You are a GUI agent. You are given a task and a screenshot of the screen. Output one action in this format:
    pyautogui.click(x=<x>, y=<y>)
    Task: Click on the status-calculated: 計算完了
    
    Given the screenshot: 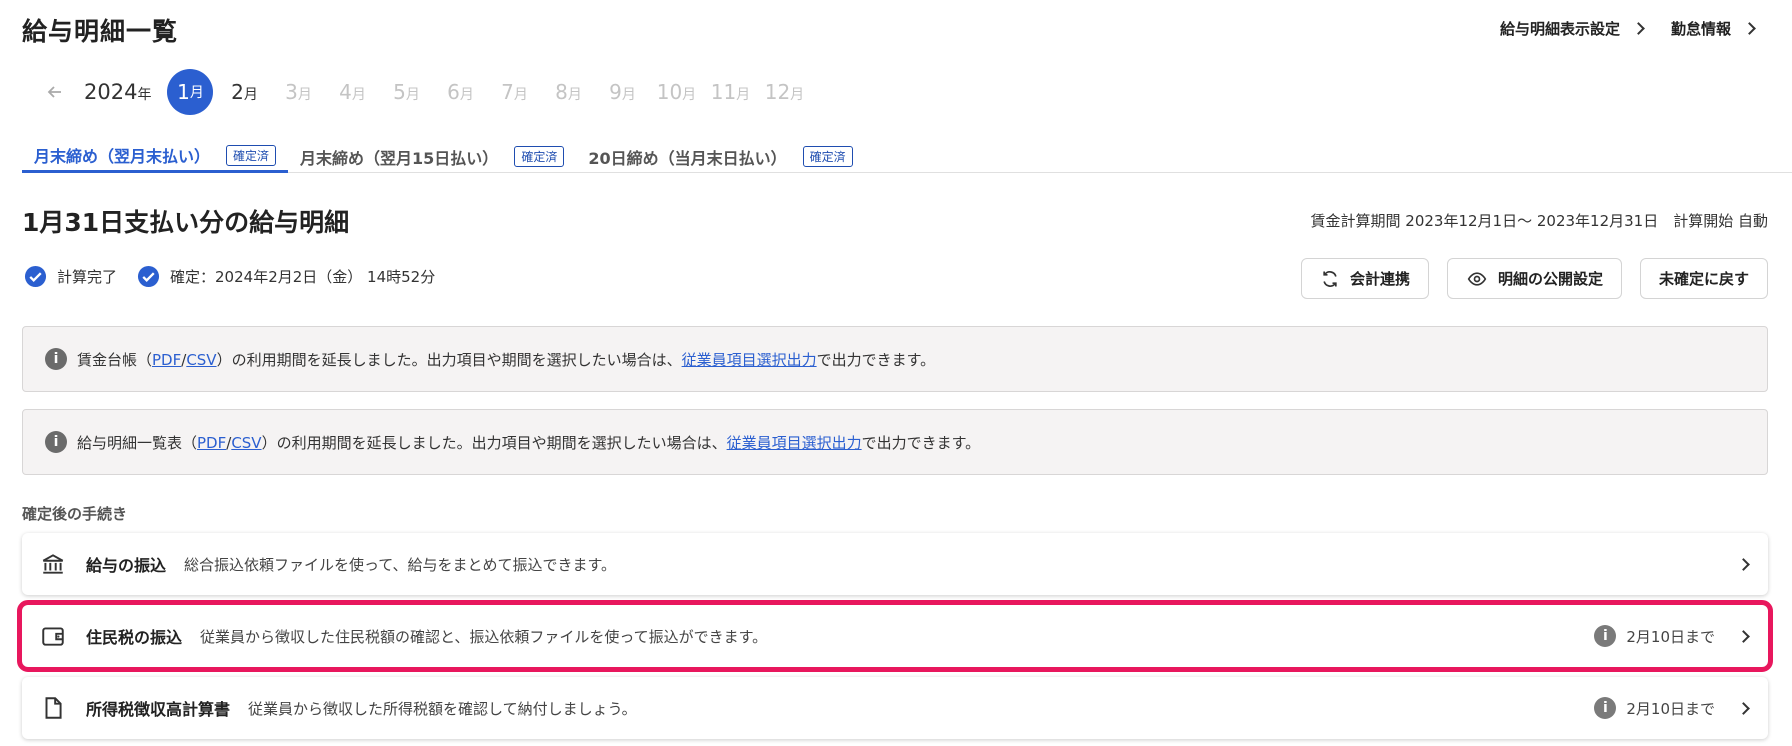 What is the action you would take?
    pyautogui.click(x=70, y=276)
    